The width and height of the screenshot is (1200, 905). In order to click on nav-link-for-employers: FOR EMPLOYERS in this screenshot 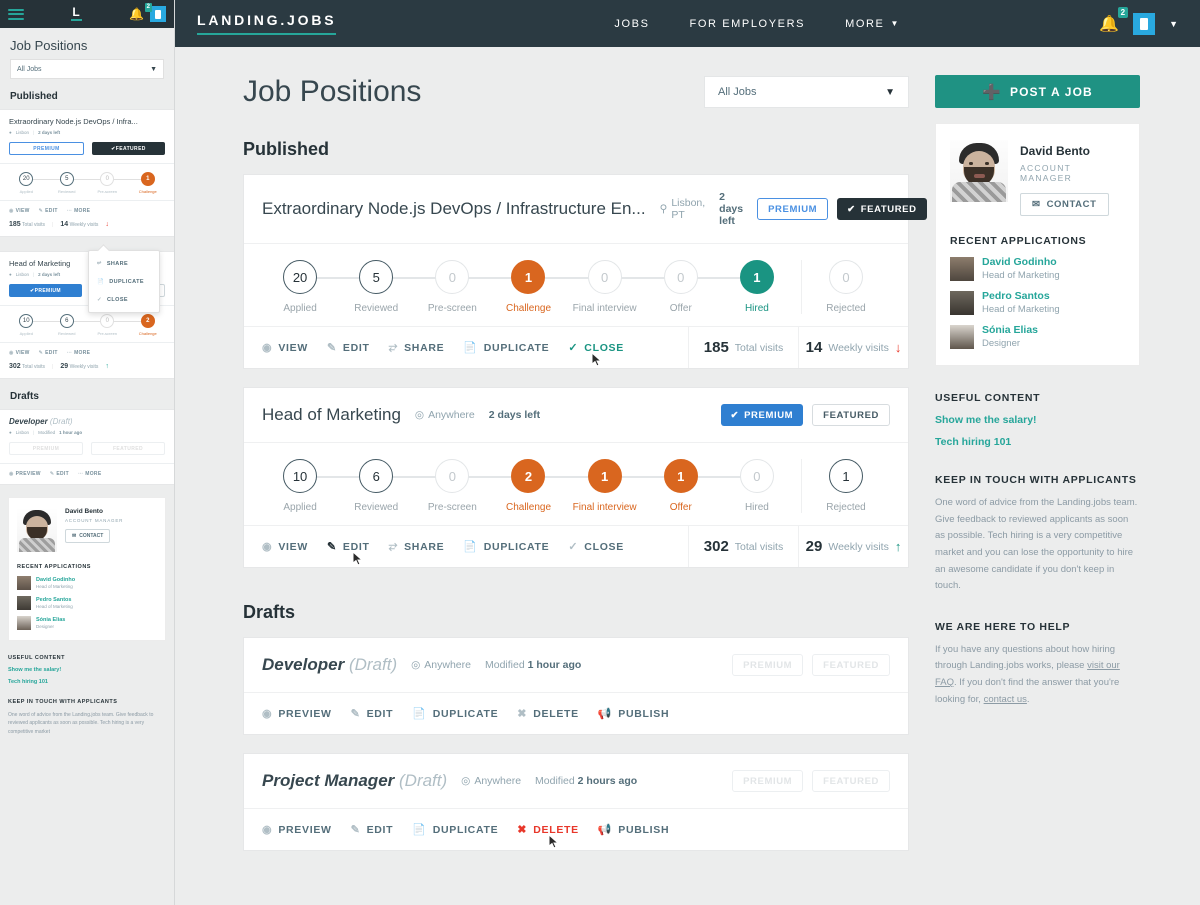, I will do `click(748, 24)`.